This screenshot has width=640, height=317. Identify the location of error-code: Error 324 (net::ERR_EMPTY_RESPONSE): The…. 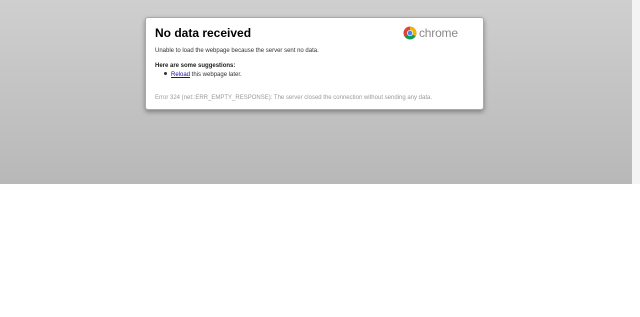
(294, 98).